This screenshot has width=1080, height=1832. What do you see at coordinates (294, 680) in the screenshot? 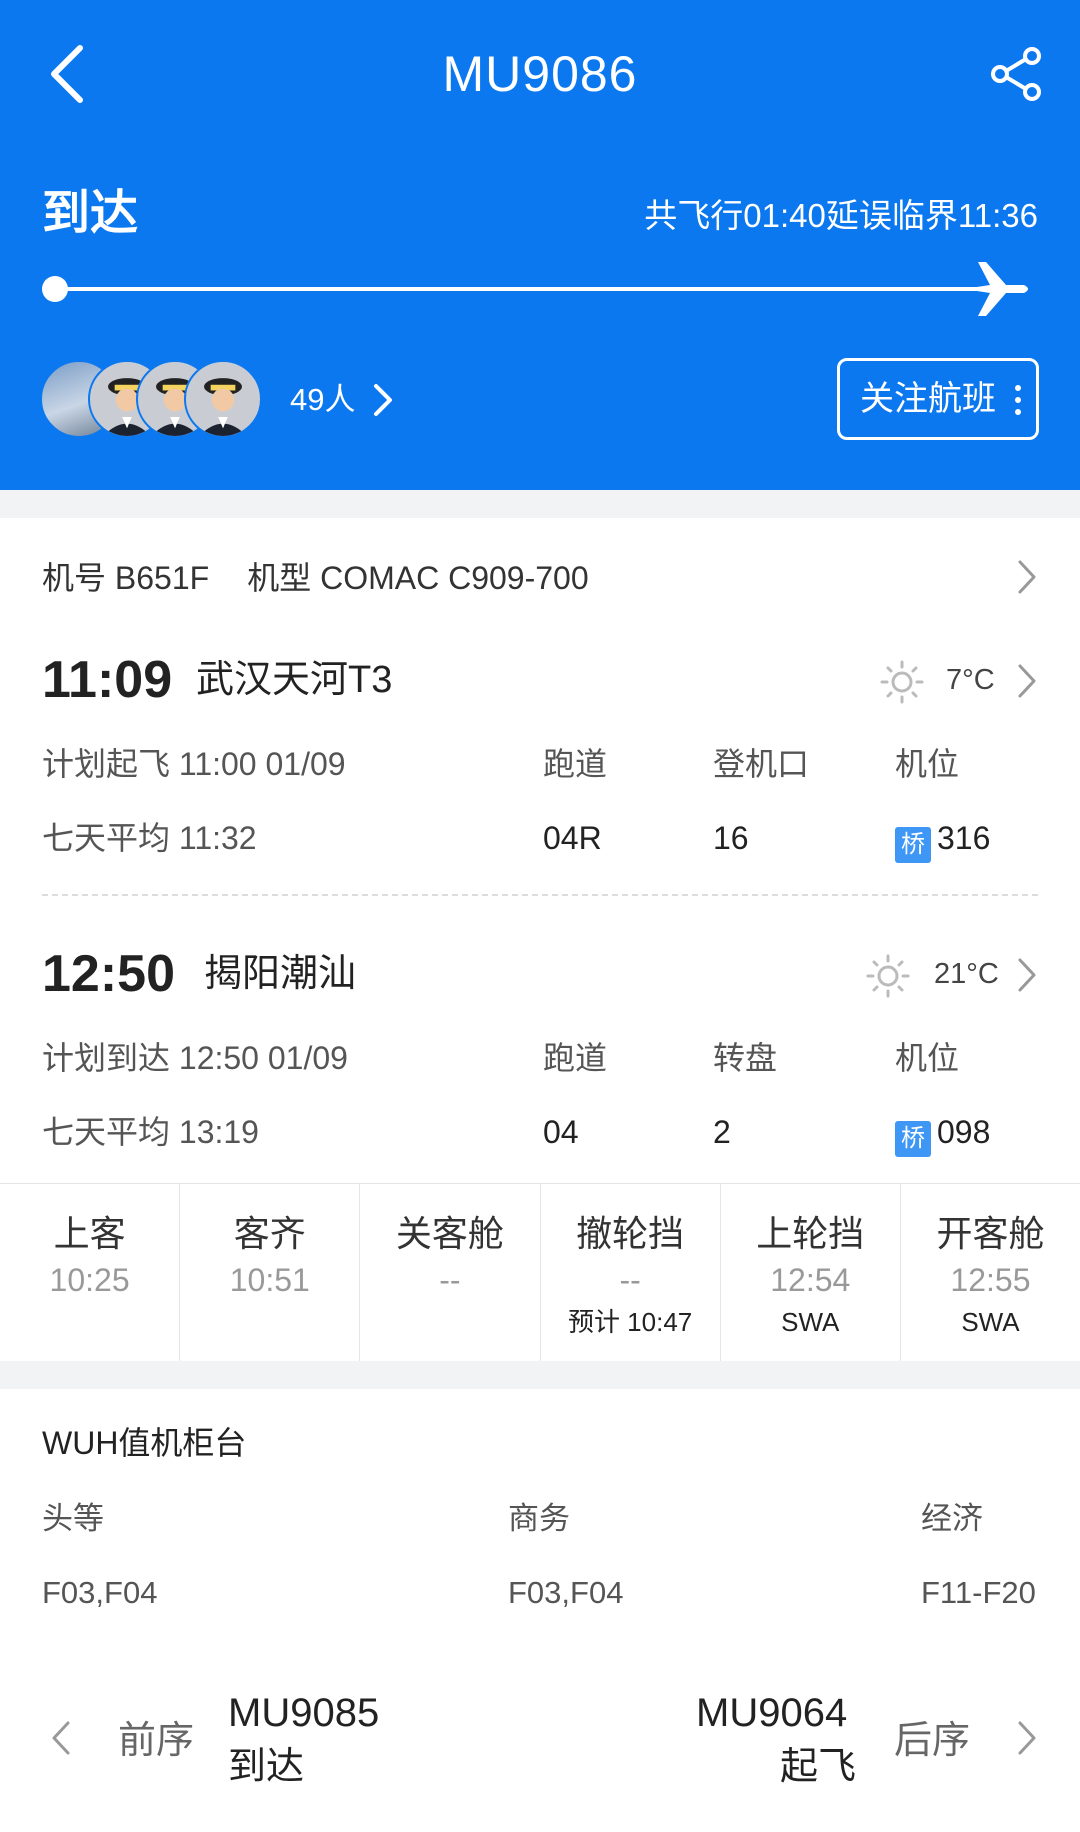
I see `departure-airport: 武汉天河T3` at bounding box center [294, 680].